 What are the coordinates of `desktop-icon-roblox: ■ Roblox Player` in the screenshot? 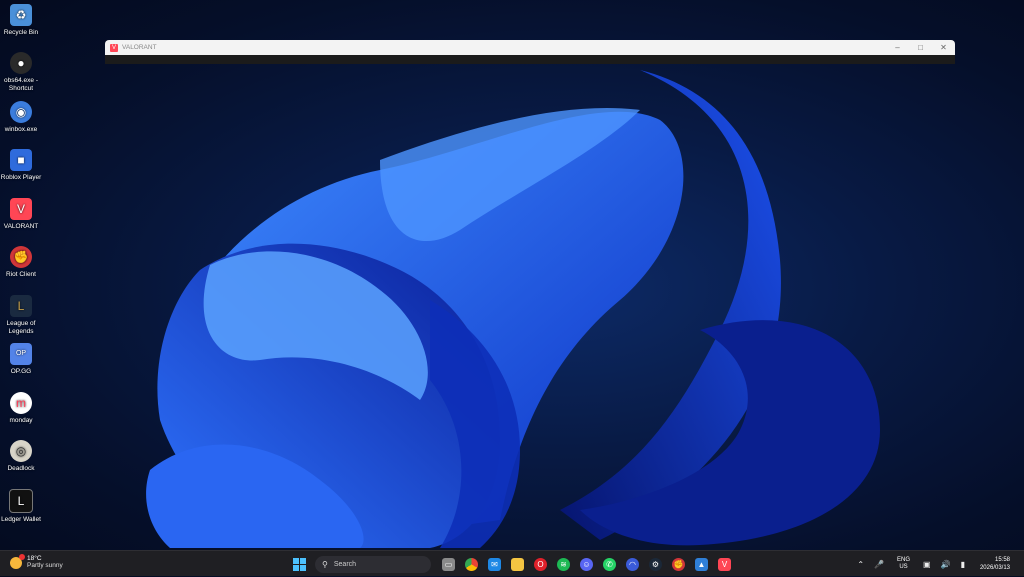 It's located at (21, 165).